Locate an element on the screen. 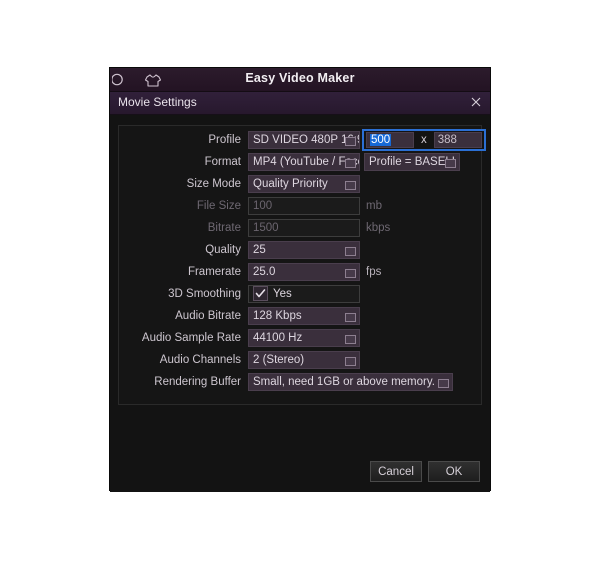 Image resolution: width=600 pixels, height=563 pixels. settings-row: Audio Channels 2 (Stereo) is located at coordinates (239, 359).